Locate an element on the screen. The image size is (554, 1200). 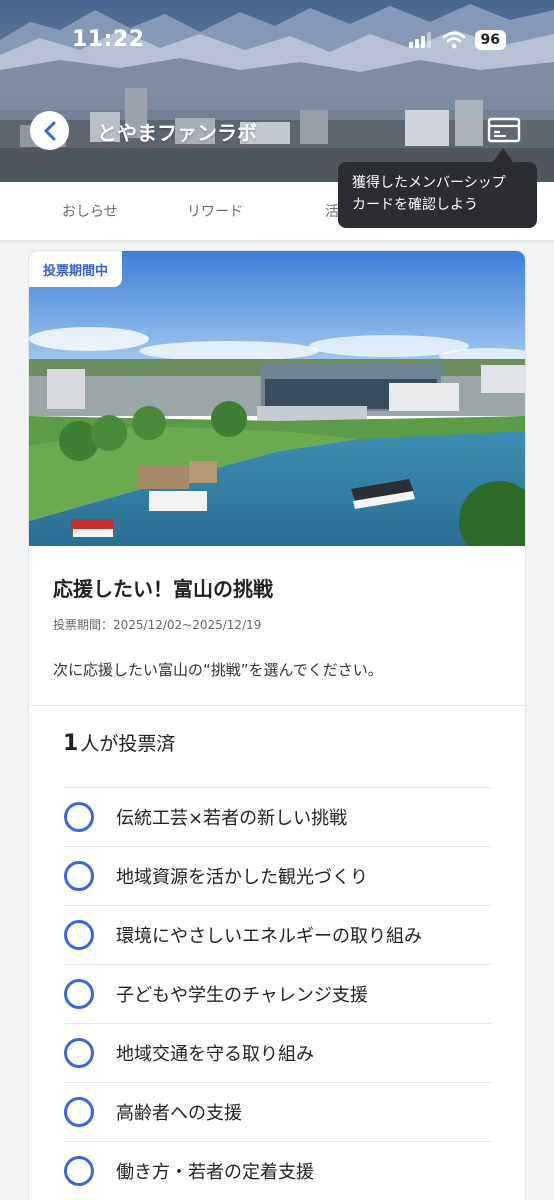
tooltip-line-2: カードを確認しよう is located at coordinates (415, 205).